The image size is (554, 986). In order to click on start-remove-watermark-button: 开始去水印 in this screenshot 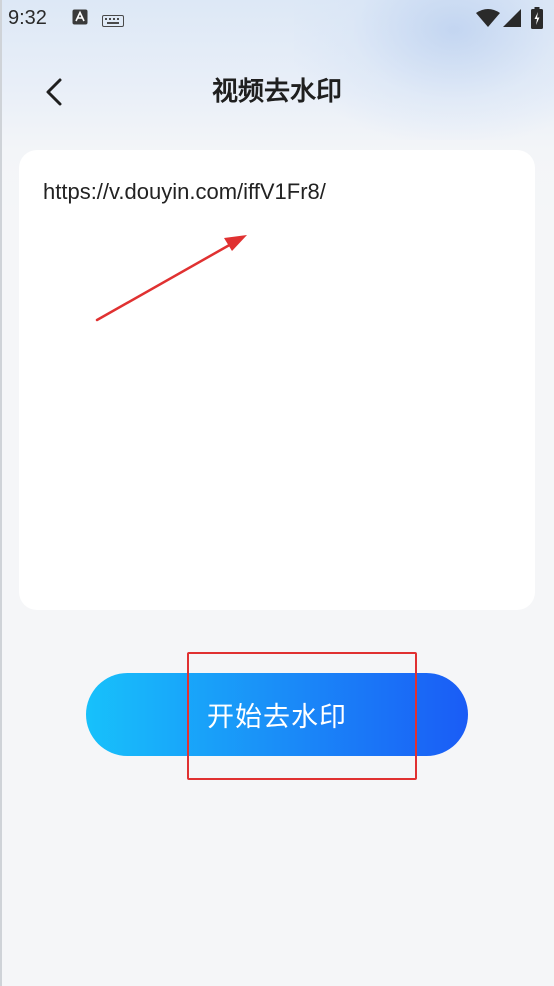, I will do `click(277, 714)`.